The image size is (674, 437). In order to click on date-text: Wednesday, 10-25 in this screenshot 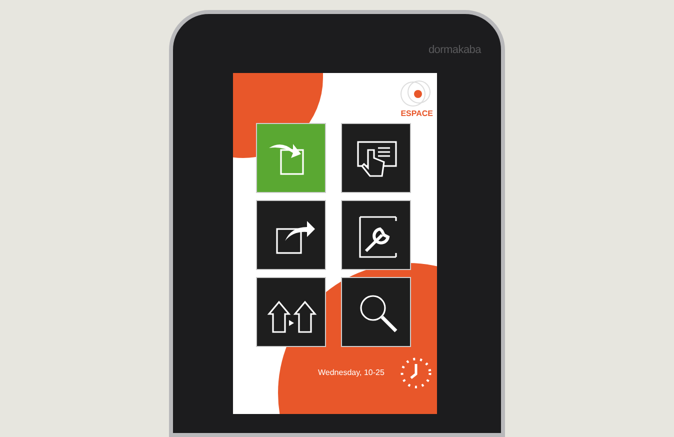, I will do `click(351, 372)`.